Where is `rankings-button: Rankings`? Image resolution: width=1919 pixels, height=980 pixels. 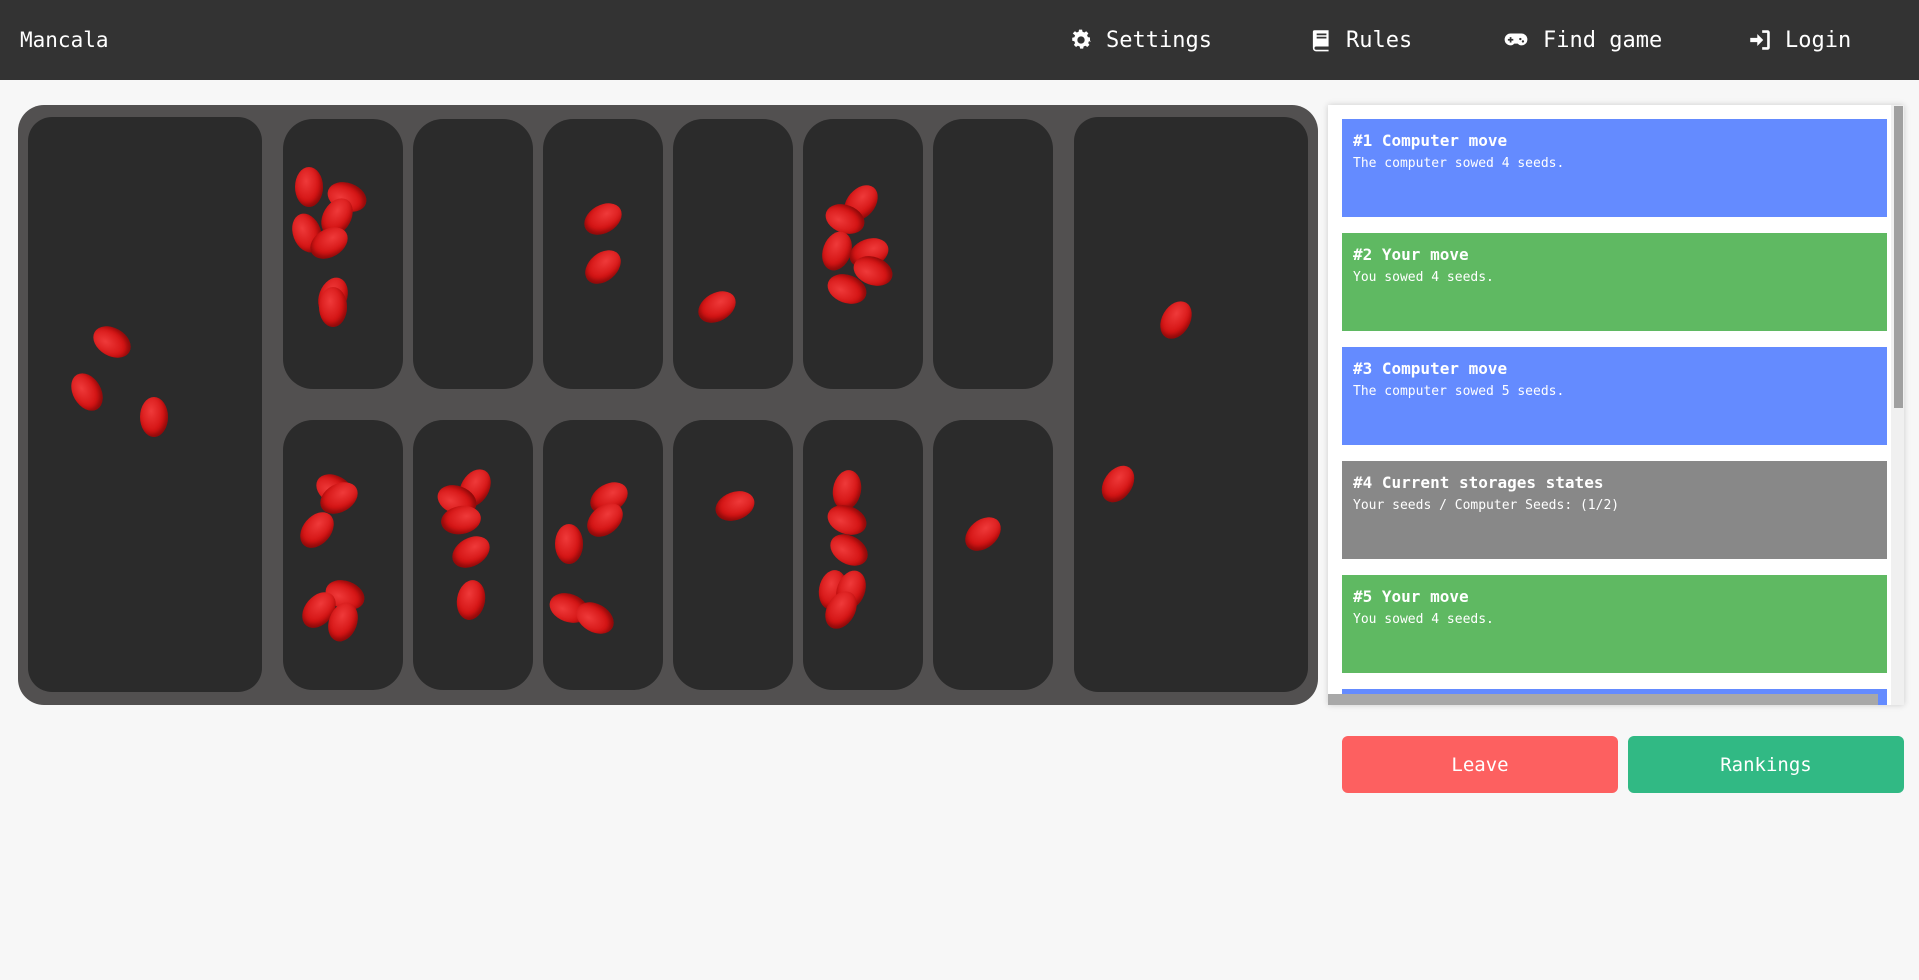
rankings-button: Rankings is located at coordinates (1766, 764).